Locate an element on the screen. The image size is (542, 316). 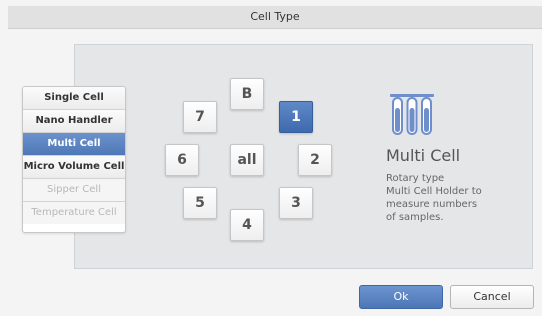
cell-description-line: of samples. is located at coordinates (415, 217).